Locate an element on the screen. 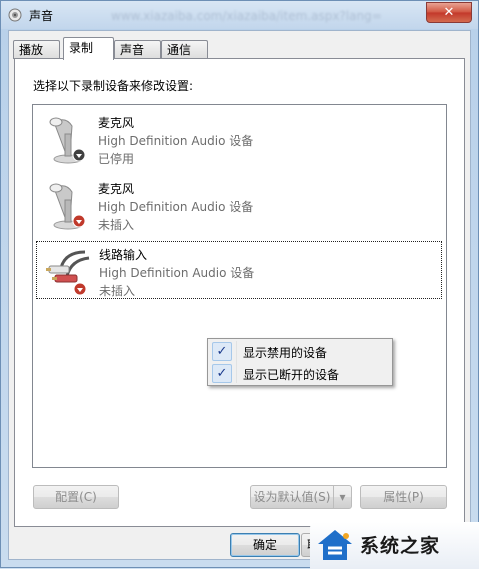 This screenshot has width=479, height=569. tab-recording: 录制 is located at coordinates (88, 48).